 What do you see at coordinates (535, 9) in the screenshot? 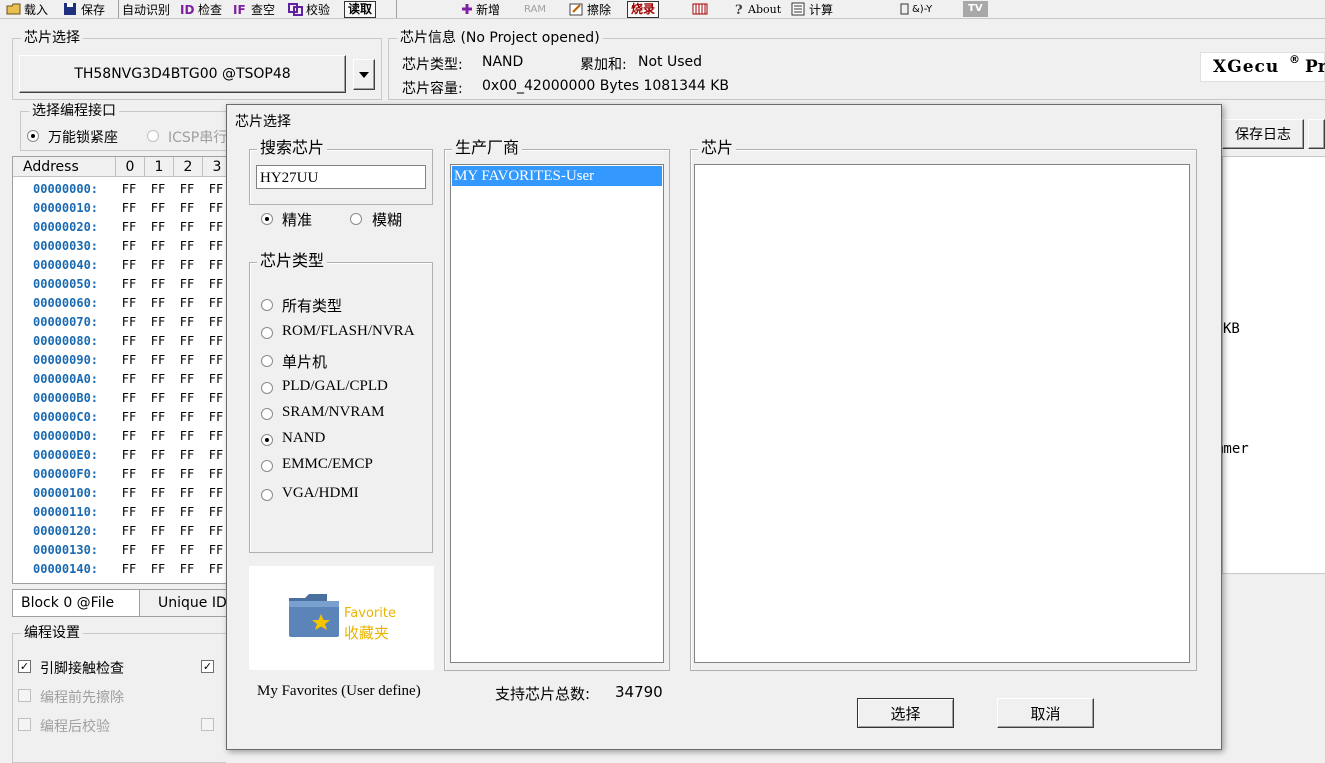
I see `ram-button: RAM` at bounding box center [535, 9].